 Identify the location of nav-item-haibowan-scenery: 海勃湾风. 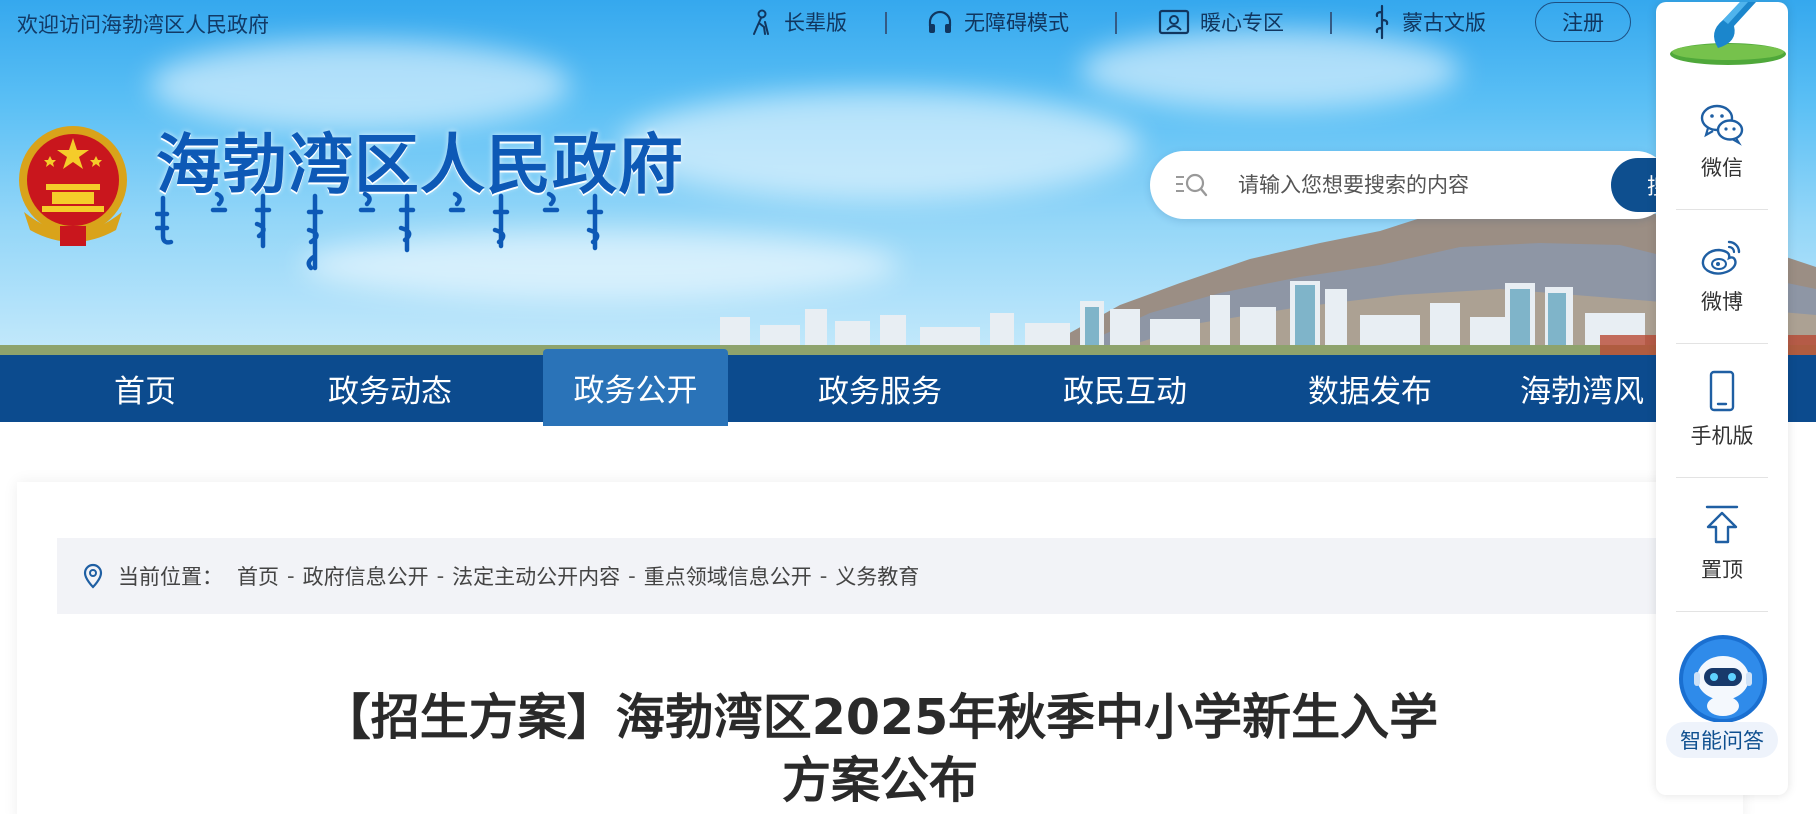
(1595, 388).